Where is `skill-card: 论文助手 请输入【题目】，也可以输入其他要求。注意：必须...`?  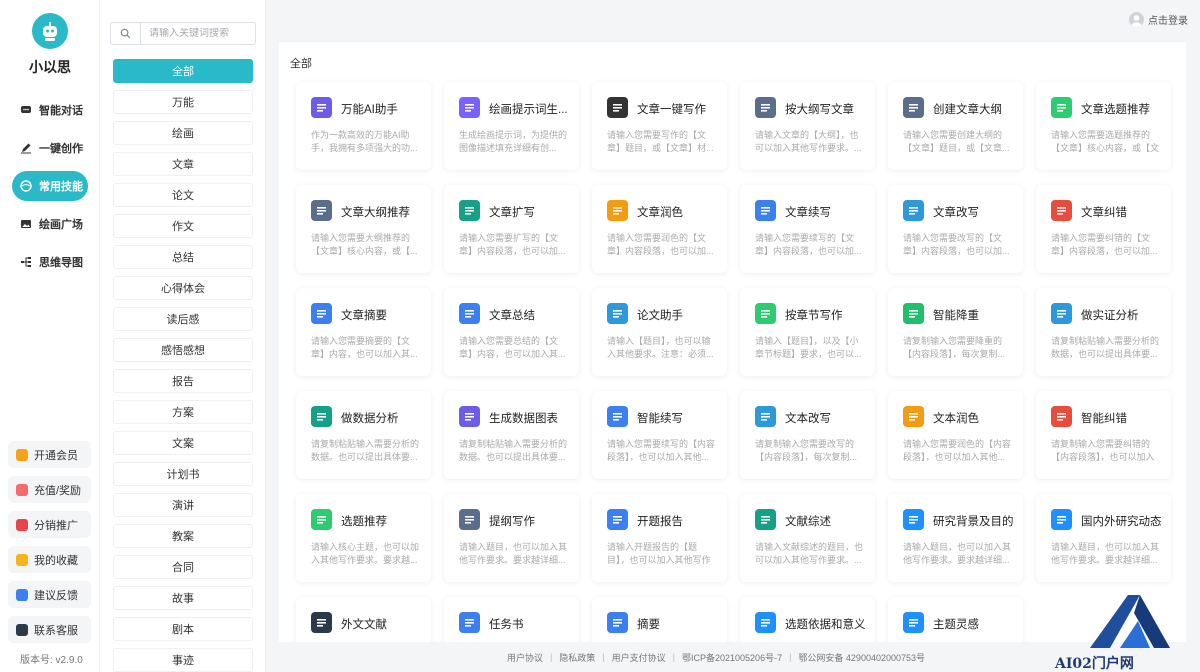
skill-card: 论文助手 请输入【题目】，也可以输入其他要求。注意：必须... is located at coordinates (659, 332).